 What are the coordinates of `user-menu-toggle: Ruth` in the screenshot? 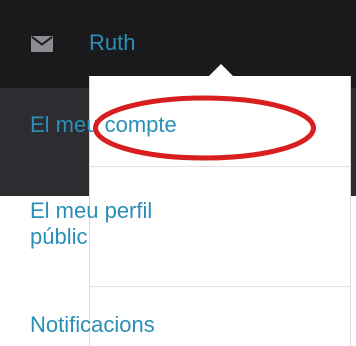 It's located at (112, 43).